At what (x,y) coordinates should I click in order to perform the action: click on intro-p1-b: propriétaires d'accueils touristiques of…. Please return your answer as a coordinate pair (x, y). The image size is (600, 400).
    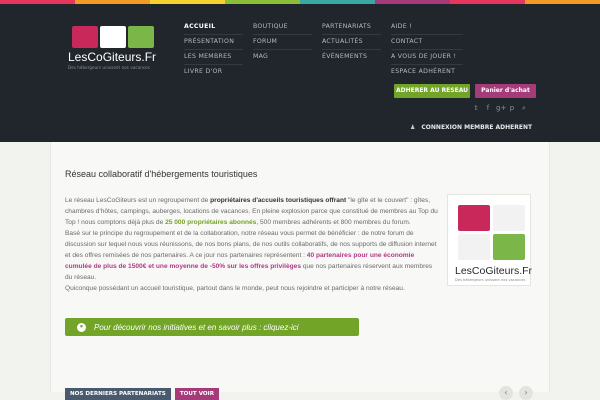
    Looking at the image, I should click on (278, 200).